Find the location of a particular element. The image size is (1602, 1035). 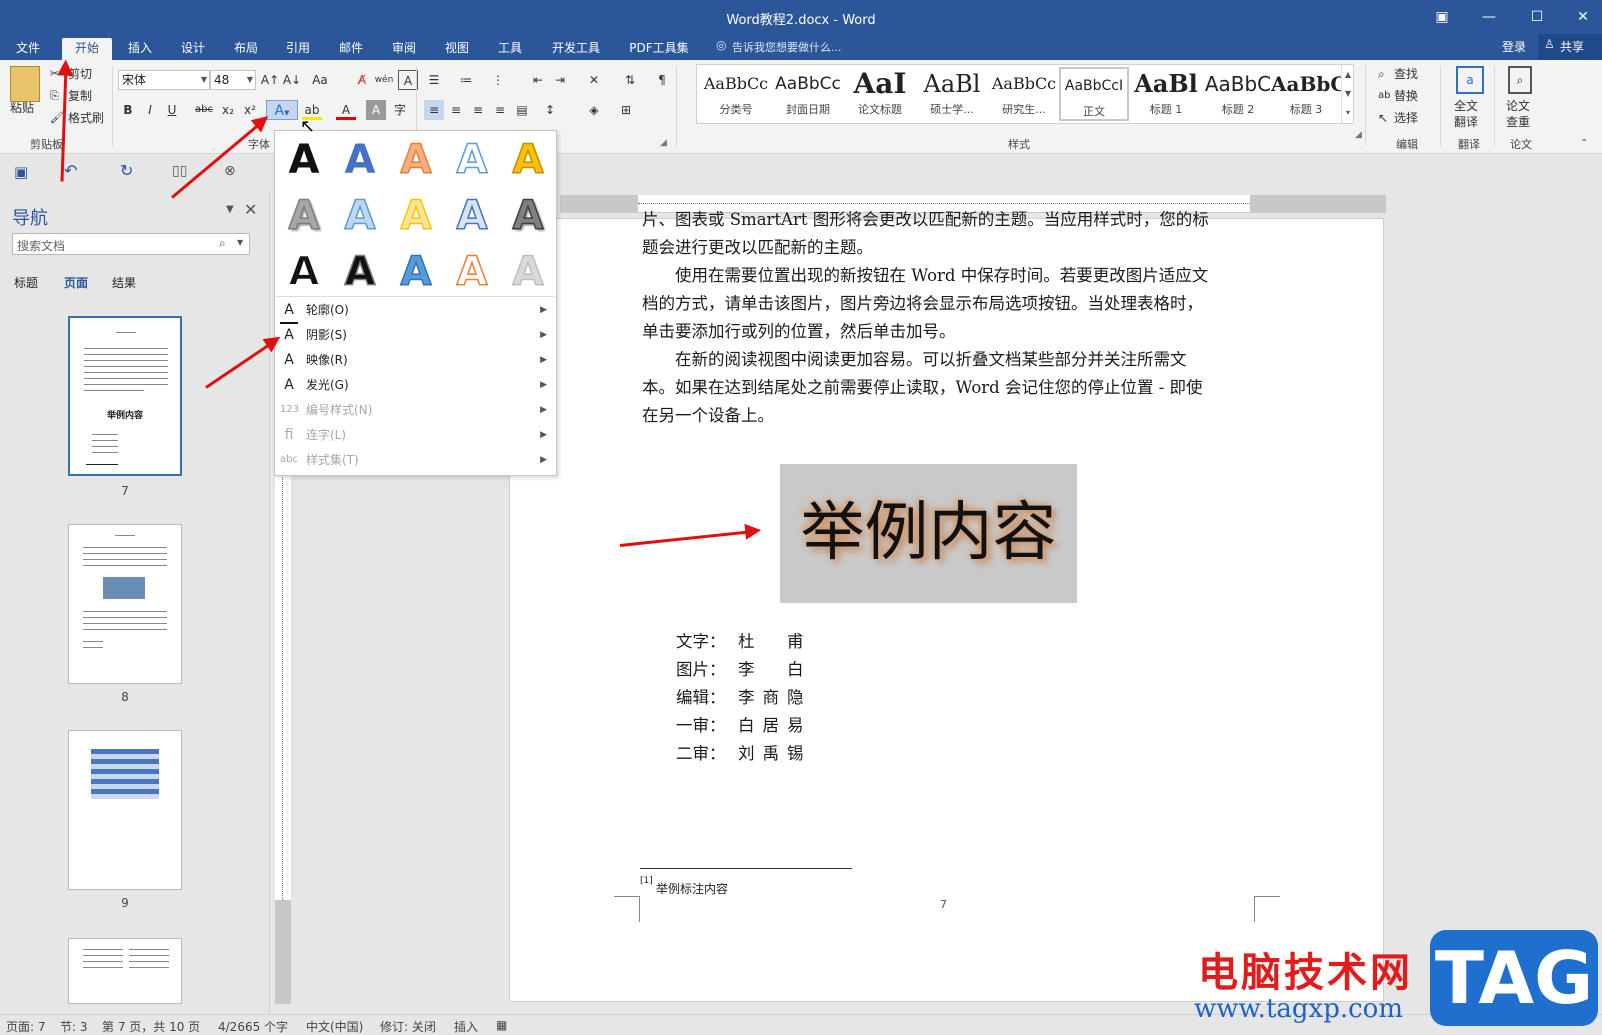

full-translate-button: 全文 翻译 is located at coordinates (1466, 114).